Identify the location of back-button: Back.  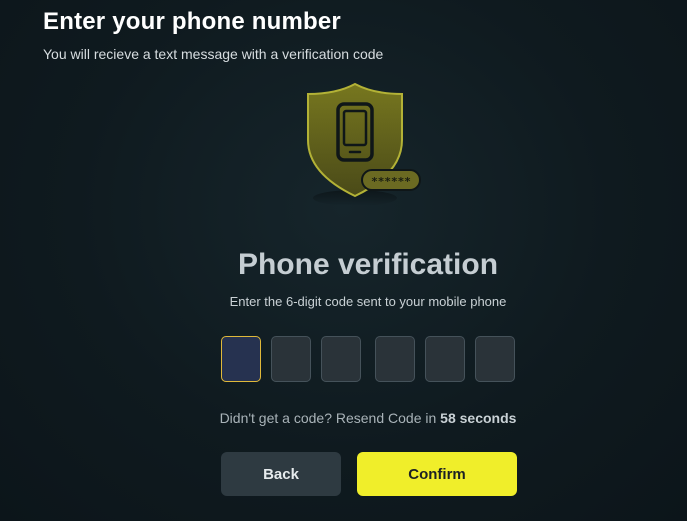
(281, 474).